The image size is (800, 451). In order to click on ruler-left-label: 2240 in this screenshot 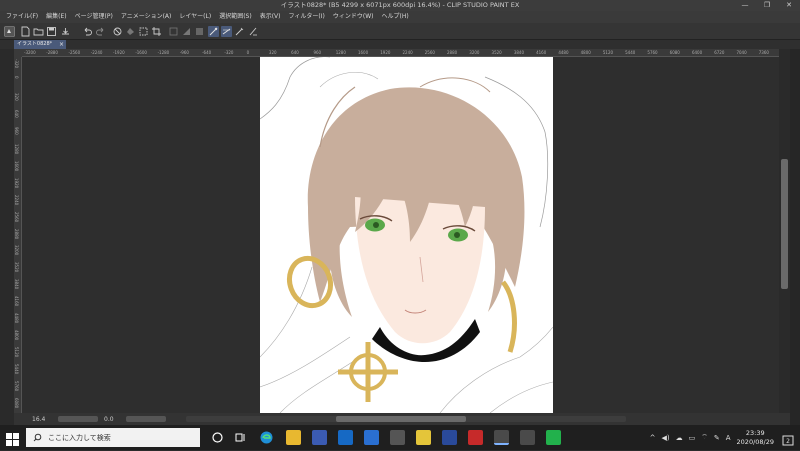, I will do `click(16, 199)`.